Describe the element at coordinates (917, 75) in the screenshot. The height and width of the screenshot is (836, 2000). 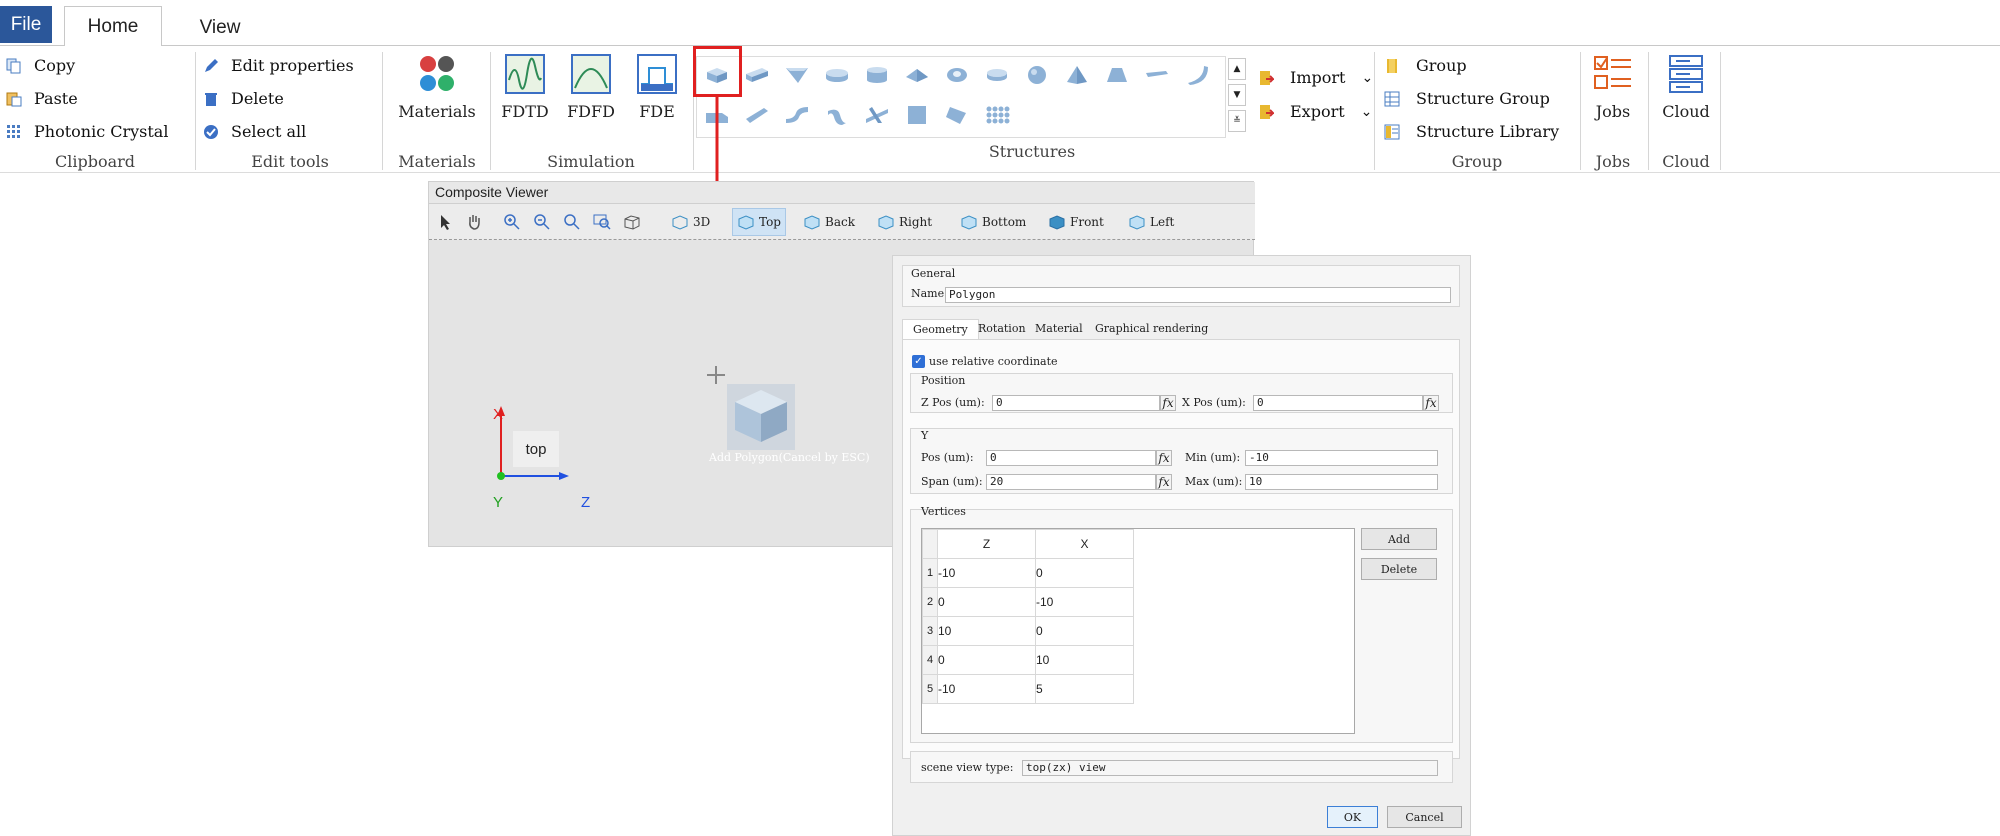
I see `pyramid-flat-icon` at that location.